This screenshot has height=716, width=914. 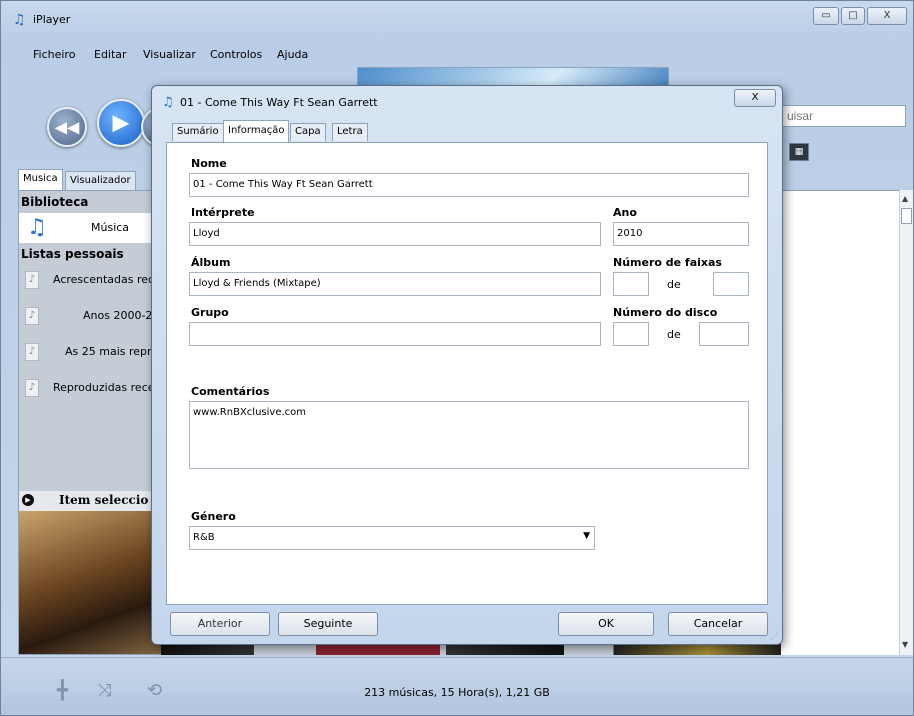 I want to click on status-bar: ╋ ⤨ ⟲ 213 músicas, 15 Hora(s), 1,21 GB, so click(x=457, y=686).